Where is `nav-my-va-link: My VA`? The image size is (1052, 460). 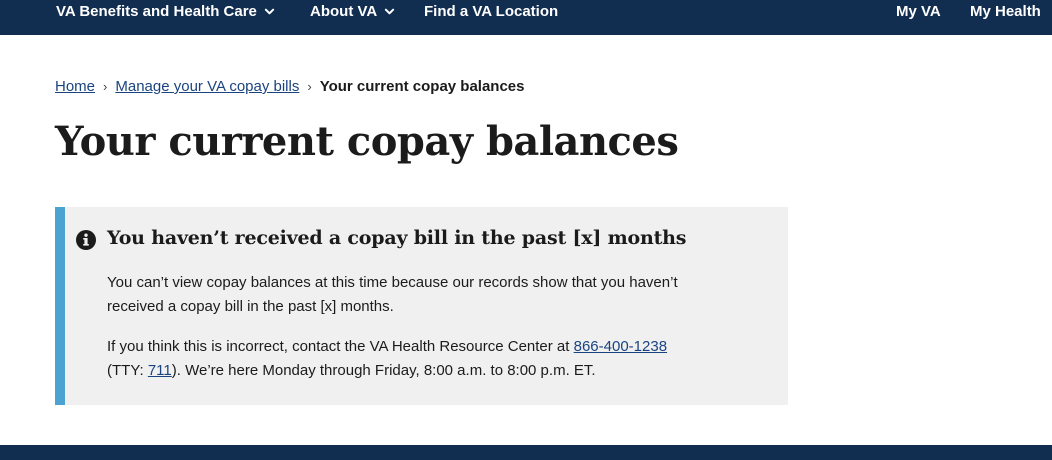 nav-my-va-link: My VA is located at coordinates (918, 11).